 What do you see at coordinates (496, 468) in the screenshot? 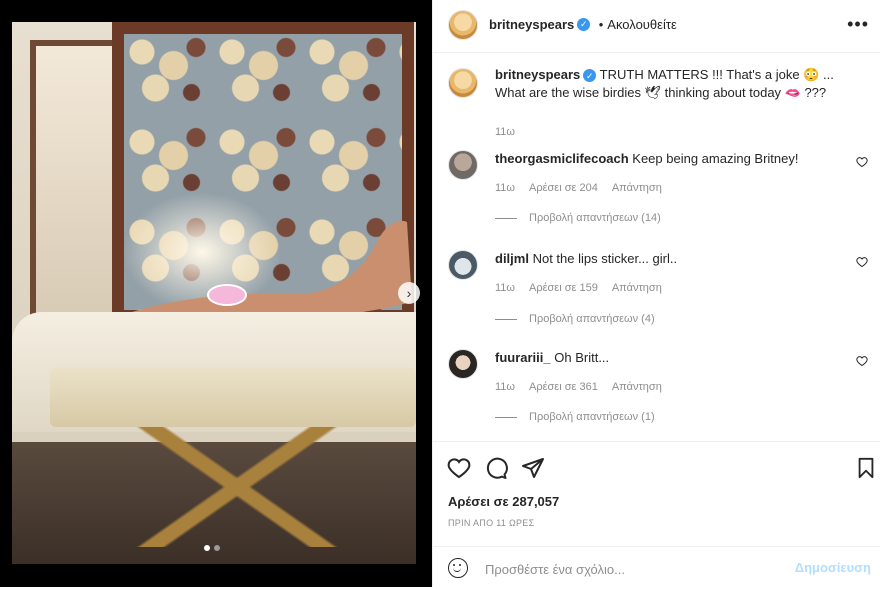
I see `comment-icon` at bounding box center [496, 468].